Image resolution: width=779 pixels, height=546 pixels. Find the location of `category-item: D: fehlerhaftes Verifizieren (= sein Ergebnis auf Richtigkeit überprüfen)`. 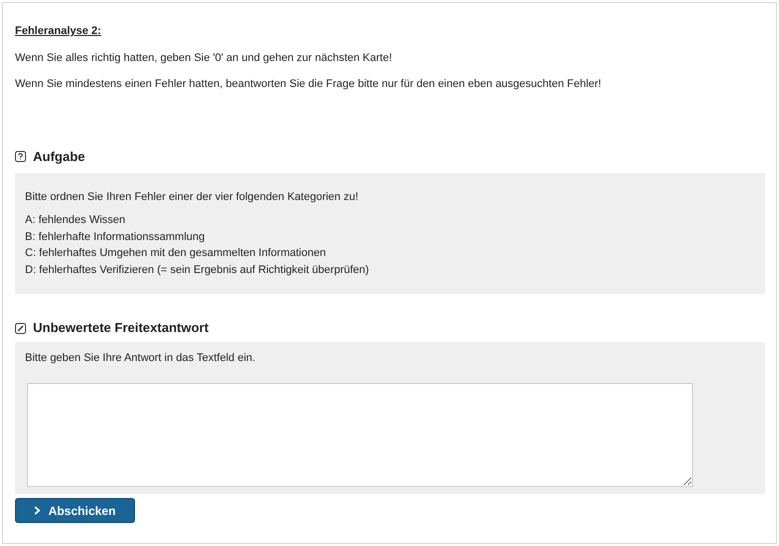

category-item: D: fehlerhaftes Verifizieren (= sein Ergebnis auf Richtigkeit überprüfen) is located at coordinates (197, 270).